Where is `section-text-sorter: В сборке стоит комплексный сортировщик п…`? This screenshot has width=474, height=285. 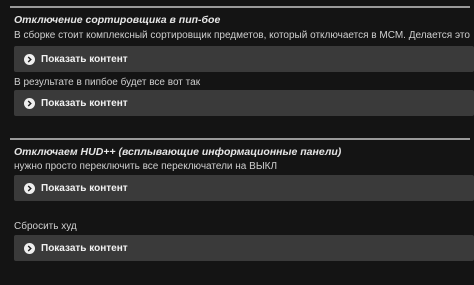 section-text-sorter: В сборке стоит комплексный сортировщик п… is located at coordinates (242, 35).